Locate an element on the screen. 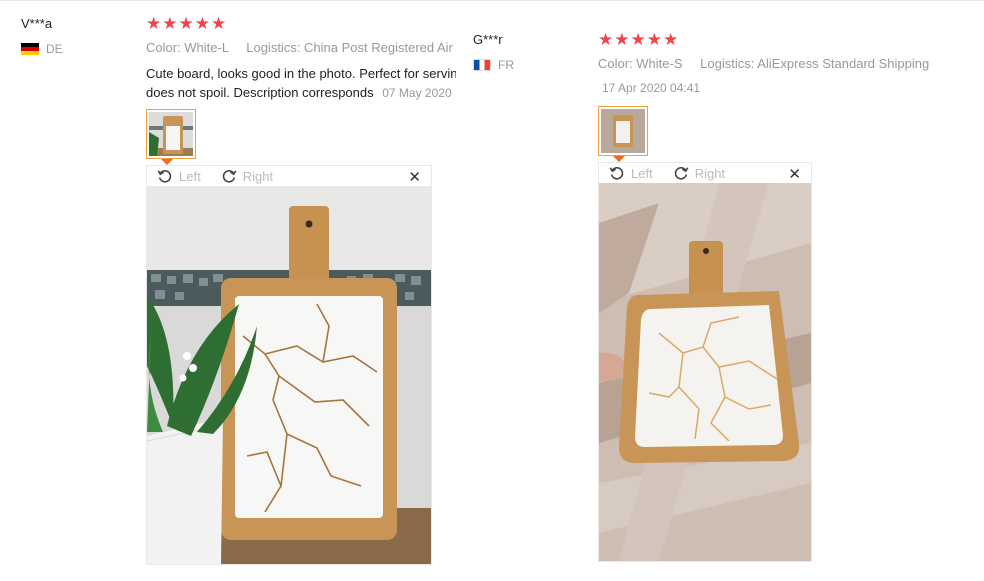  top-divider is located at coordinates (492, 0).